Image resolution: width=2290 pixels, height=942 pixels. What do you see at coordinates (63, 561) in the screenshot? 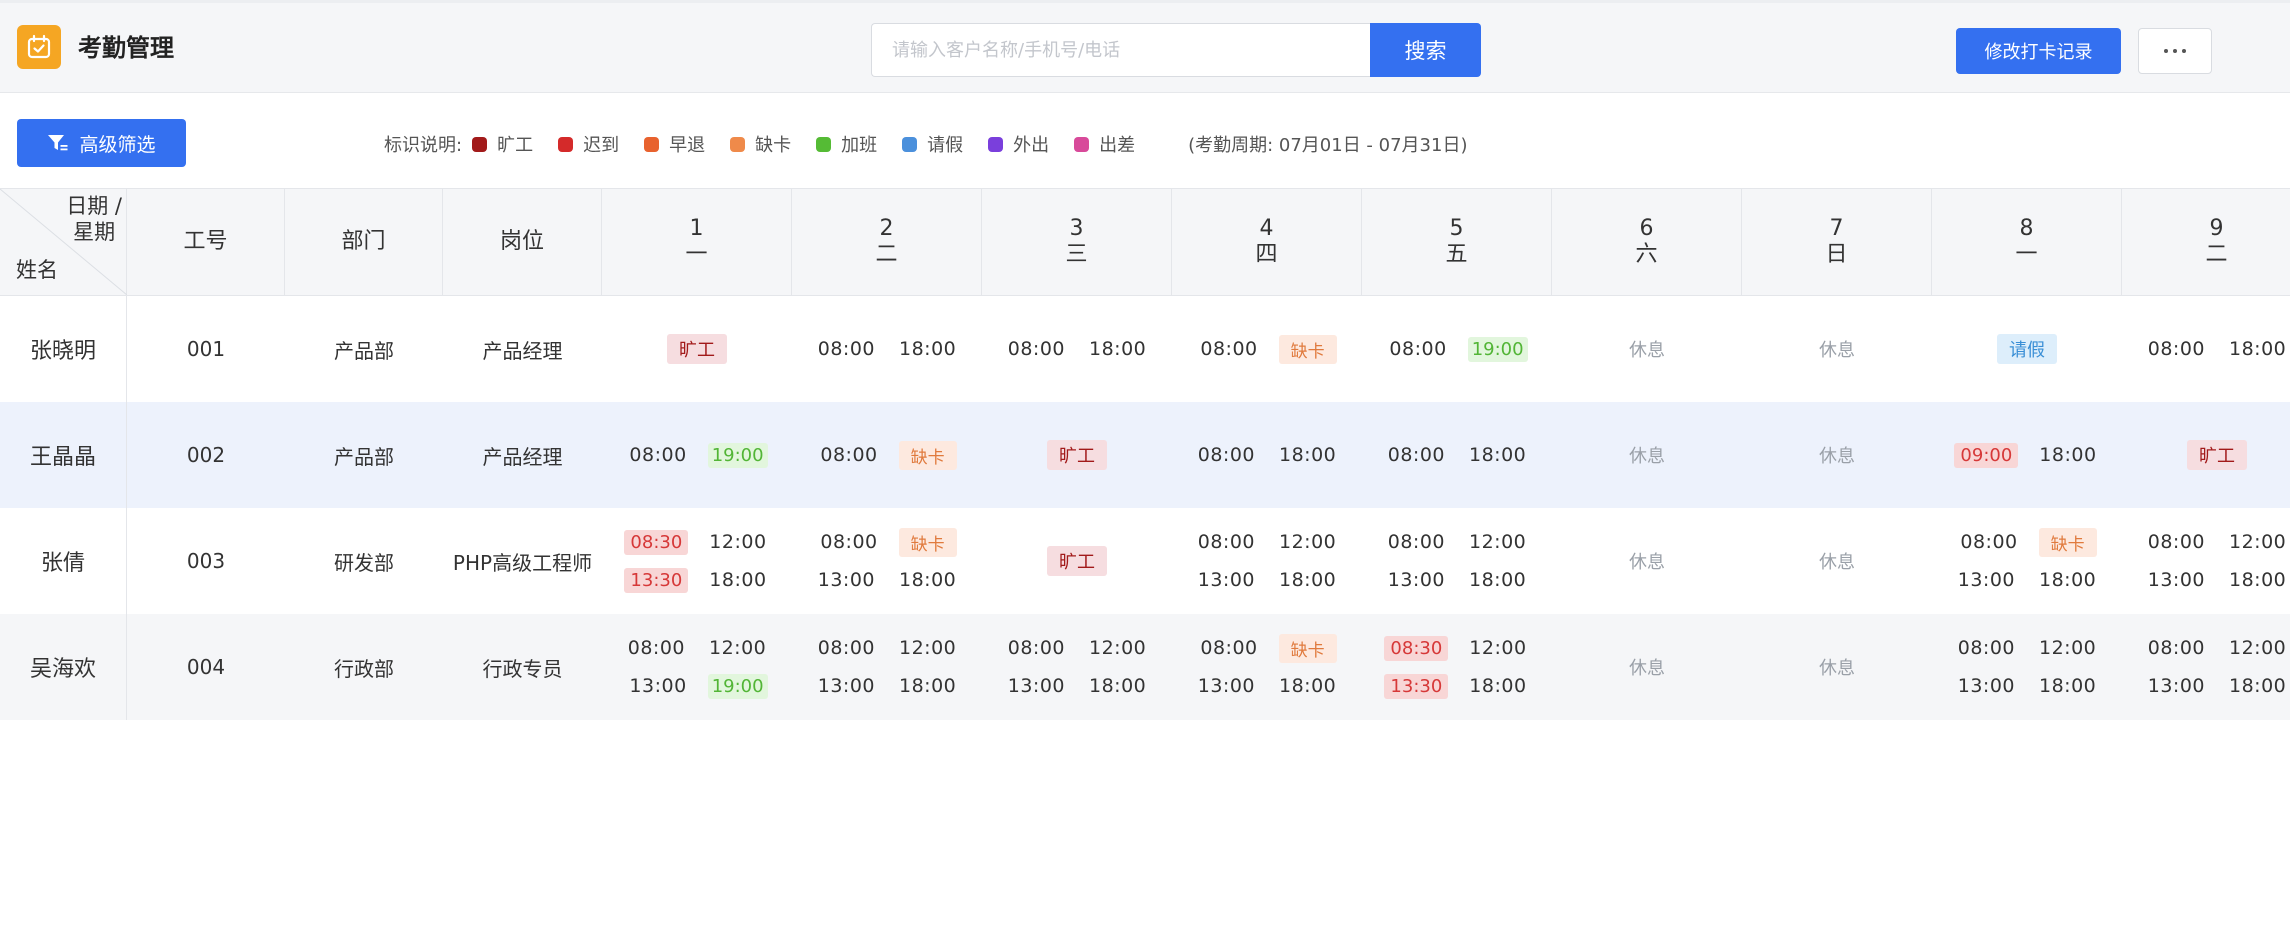
I see `employee-name: 张倩` at bounding box center [63, 561].